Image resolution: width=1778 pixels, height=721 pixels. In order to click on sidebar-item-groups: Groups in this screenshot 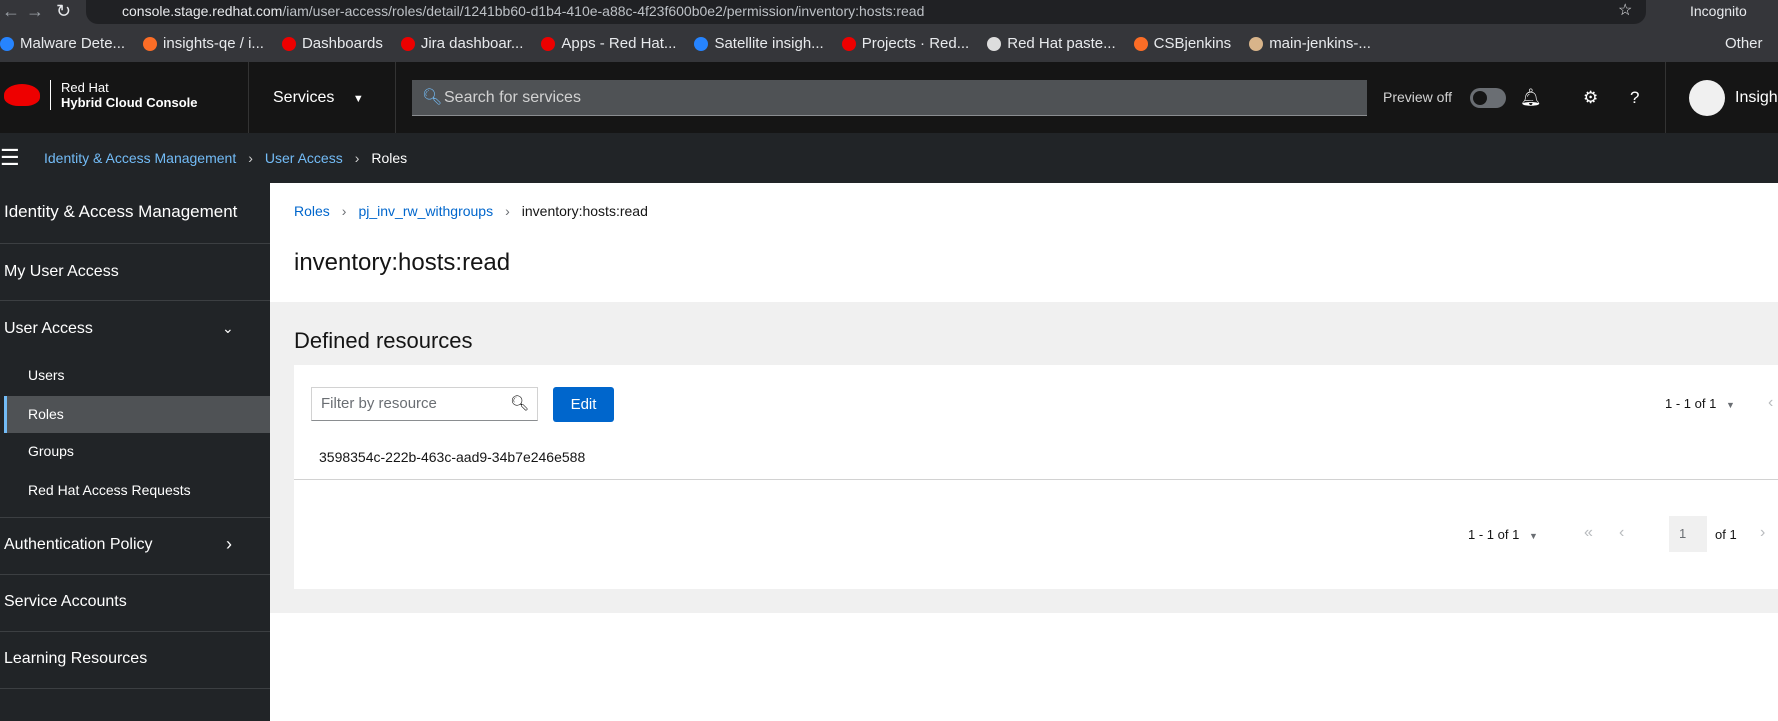, I will do `click(51, 451)`.